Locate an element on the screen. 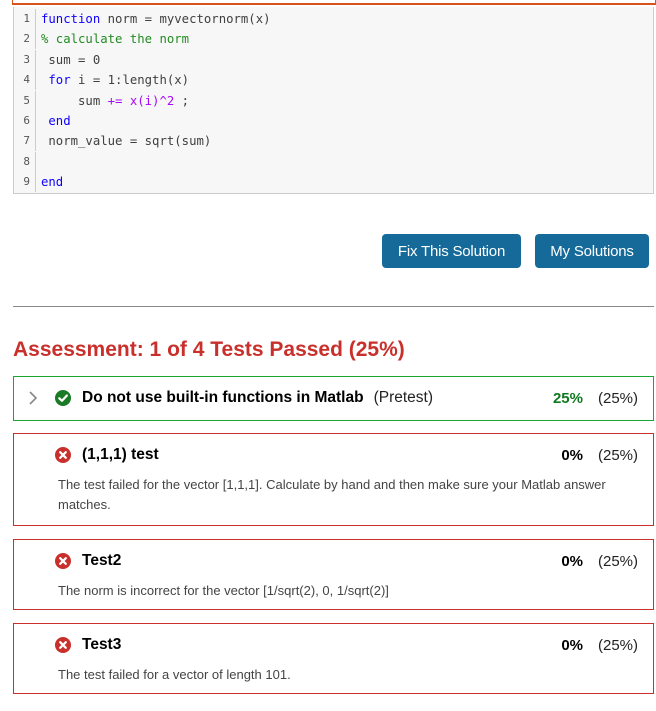 The height and width of the screenshot is (711, 656). line-number: 9 is located at coordinates (25, 182).